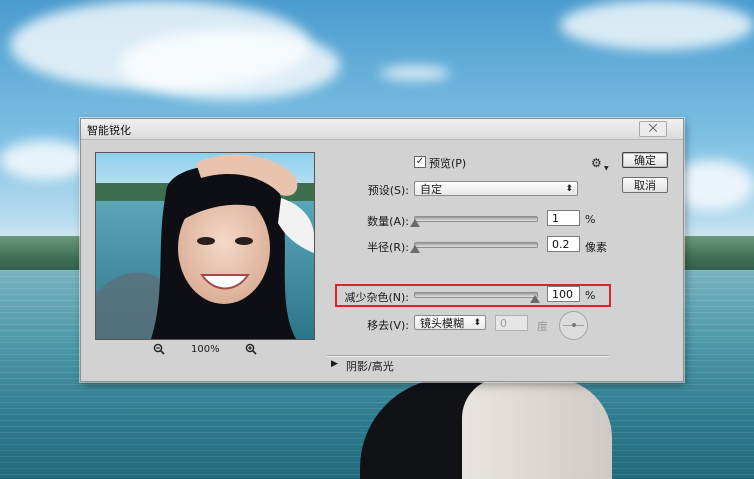 Image resolution: width=754 pixels, height=479 pixels. What do you see at coordinates (388, 325) in the screenshot?
I see `remove-label: 移去(V):` at bounding box center [388, 325].